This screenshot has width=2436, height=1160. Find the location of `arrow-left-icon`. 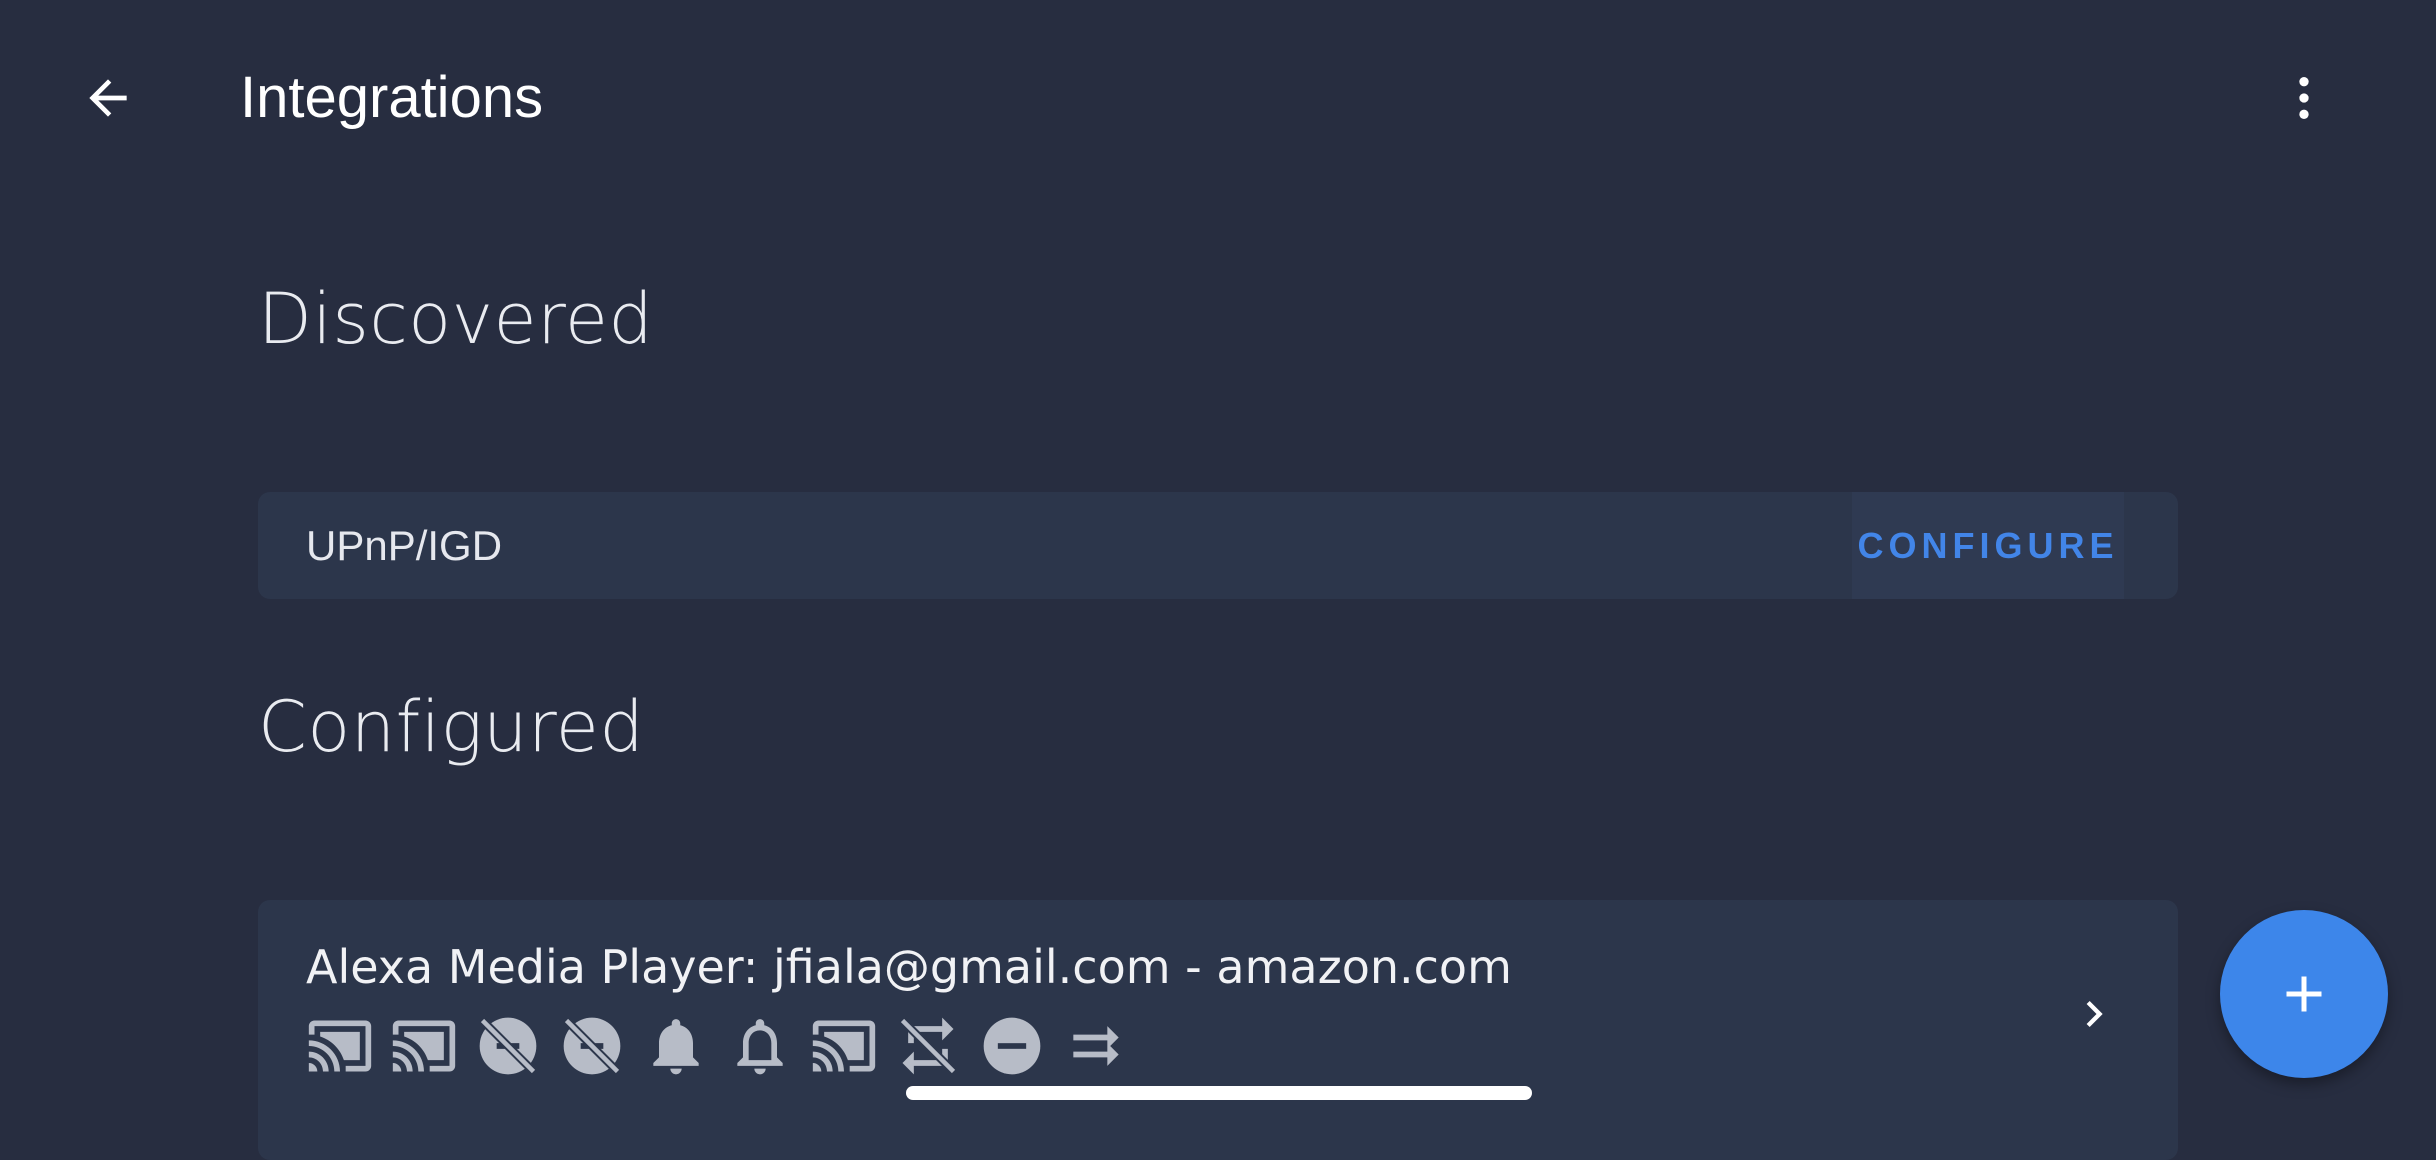

arrow-left-icon is located at coordinates (108, 98).